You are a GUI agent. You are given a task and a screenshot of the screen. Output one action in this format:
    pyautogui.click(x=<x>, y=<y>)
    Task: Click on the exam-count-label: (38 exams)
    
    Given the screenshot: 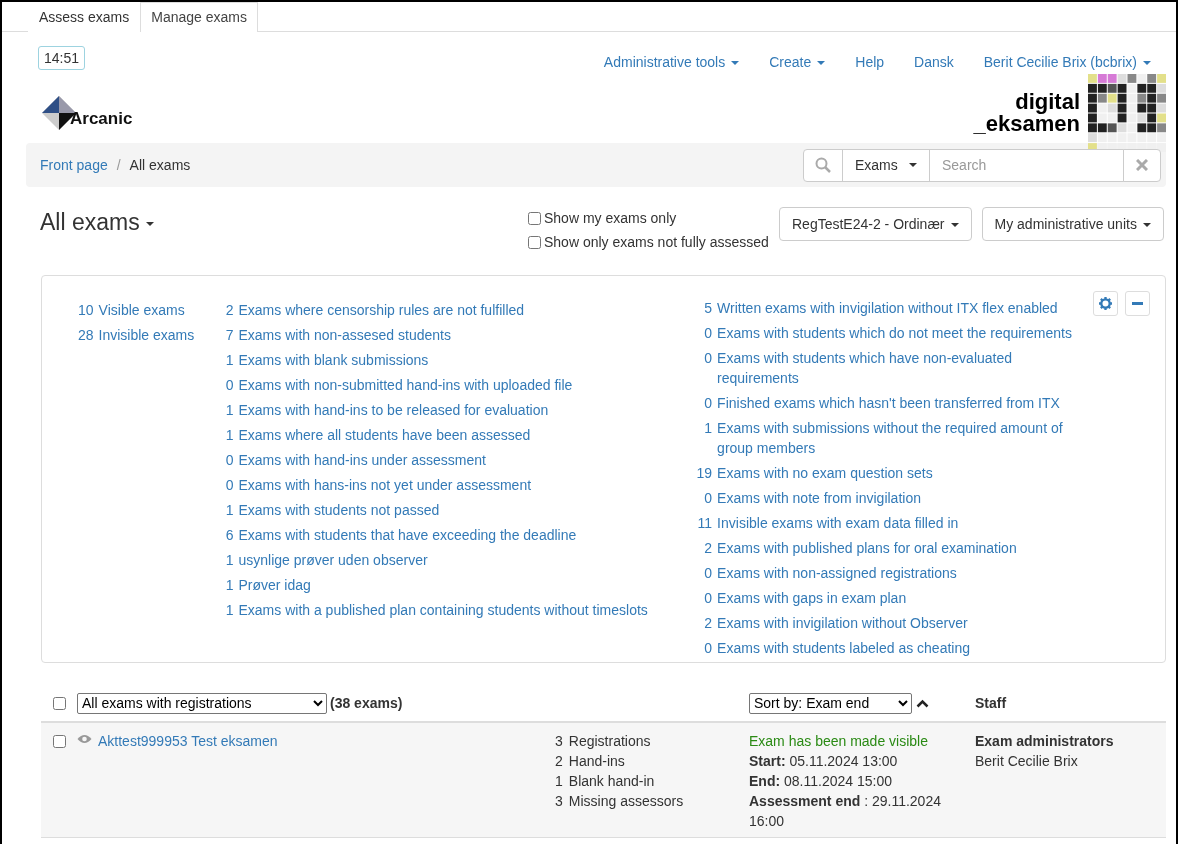 What is the action you would take?
    pyautogui.click(x=366, y=703)
    